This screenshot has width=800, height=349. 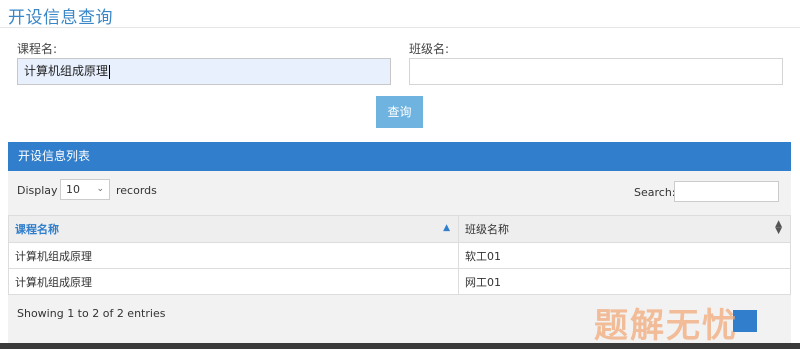 What do you see at coordinates (429, 49) in the screenshot?
I see `class-name-label: 班级名:` at bounding box center [429, 49].